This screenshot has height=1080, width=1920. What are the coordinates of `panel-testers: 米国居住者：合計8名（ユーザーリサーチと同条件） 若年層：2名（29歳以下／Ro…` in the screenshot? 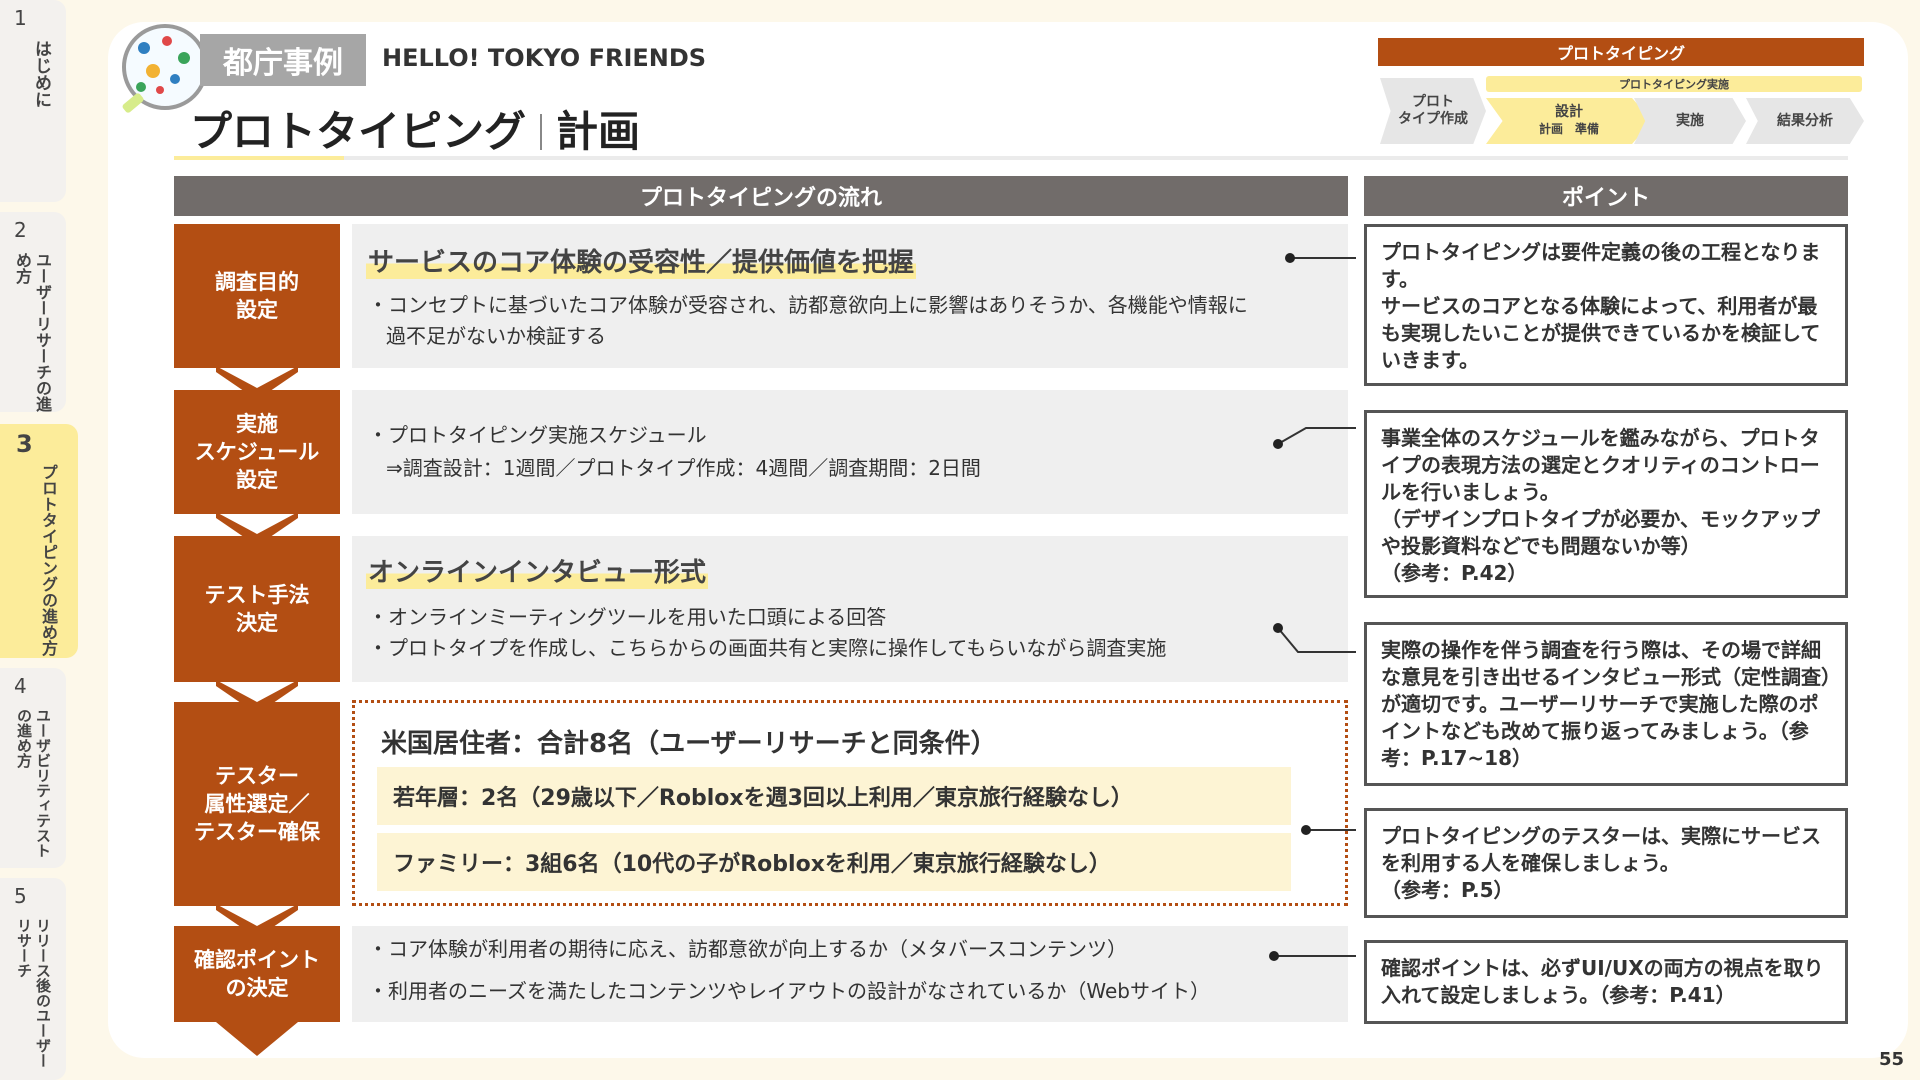 It's located at (850, 803).